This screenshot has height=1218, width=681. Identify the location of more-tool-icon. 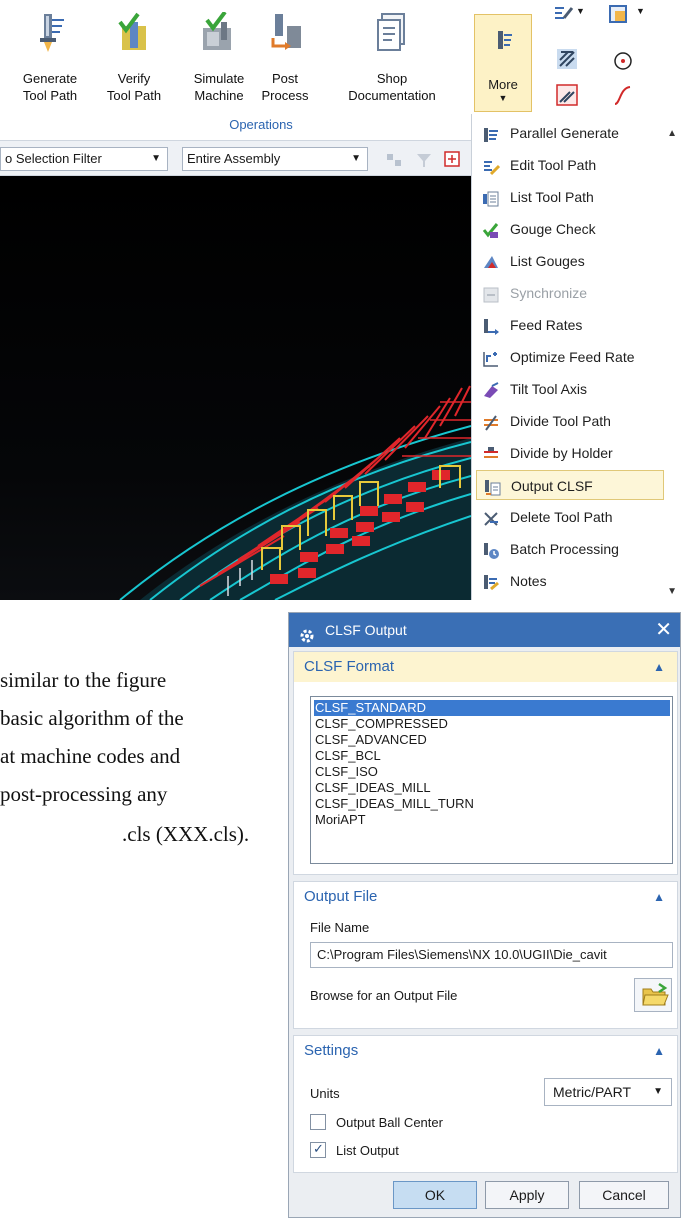
(504, 41).